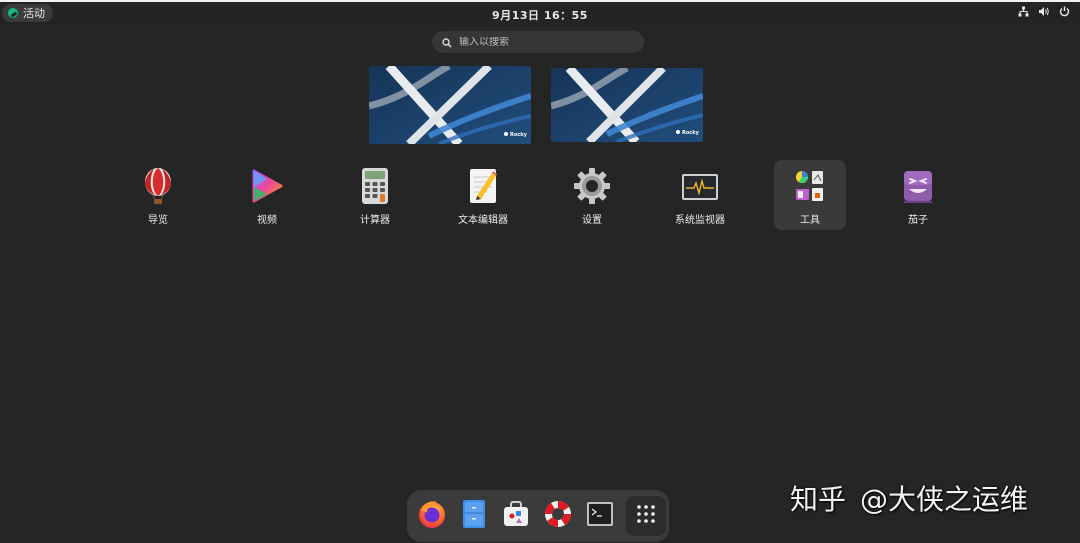 Image resolution: width=1080 pixels, height=543 pixels. I want to click on network-icon, so click(1023, 11).